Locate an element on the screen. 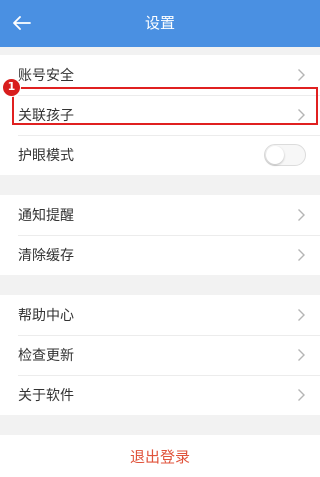  settings-item-account-security: 账号安全 is located at coordinates (160, 75).